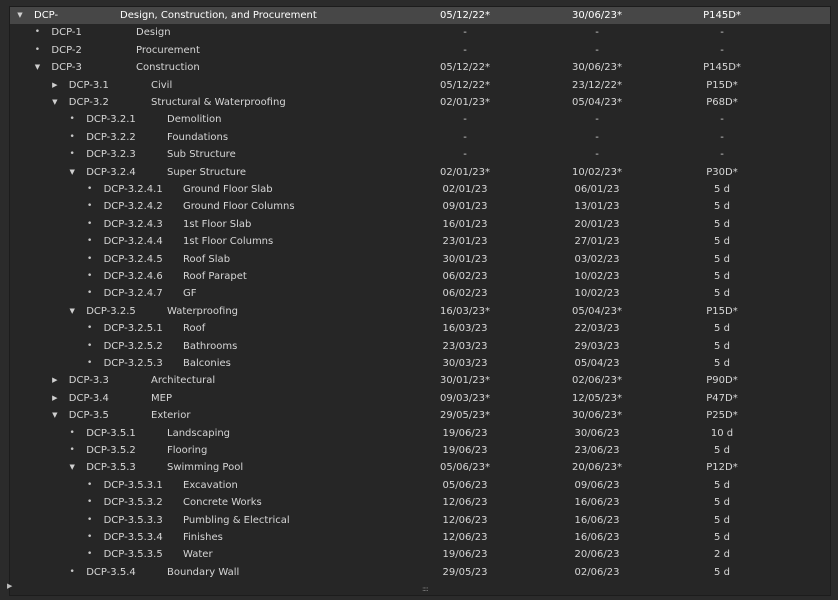 This screenshot has width=838, height=600. What do you see at coordinates (168, 68) in the screenshot?
I see `task-name: Construction` at bounding box center [168, 68].